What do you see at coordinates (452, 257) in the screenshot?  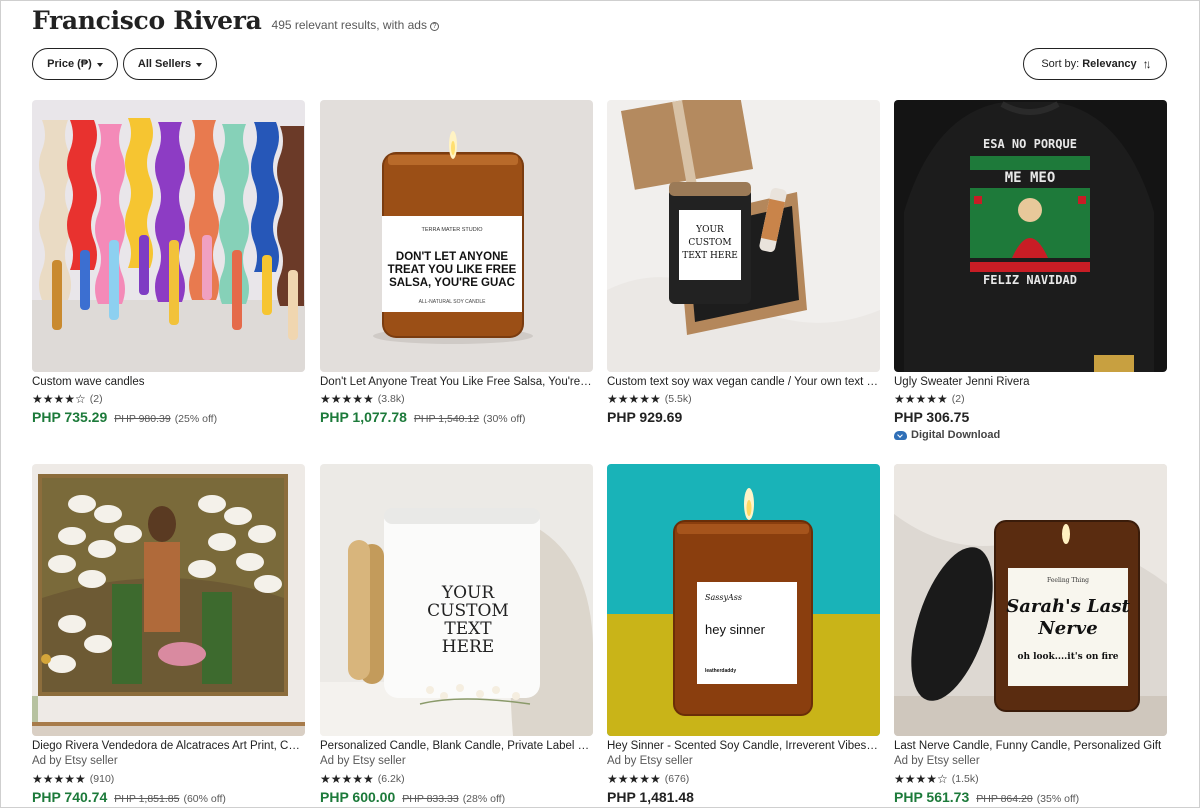 I see `svg-text: DON'T LET ANYONE` at bounding box center [452, 257].